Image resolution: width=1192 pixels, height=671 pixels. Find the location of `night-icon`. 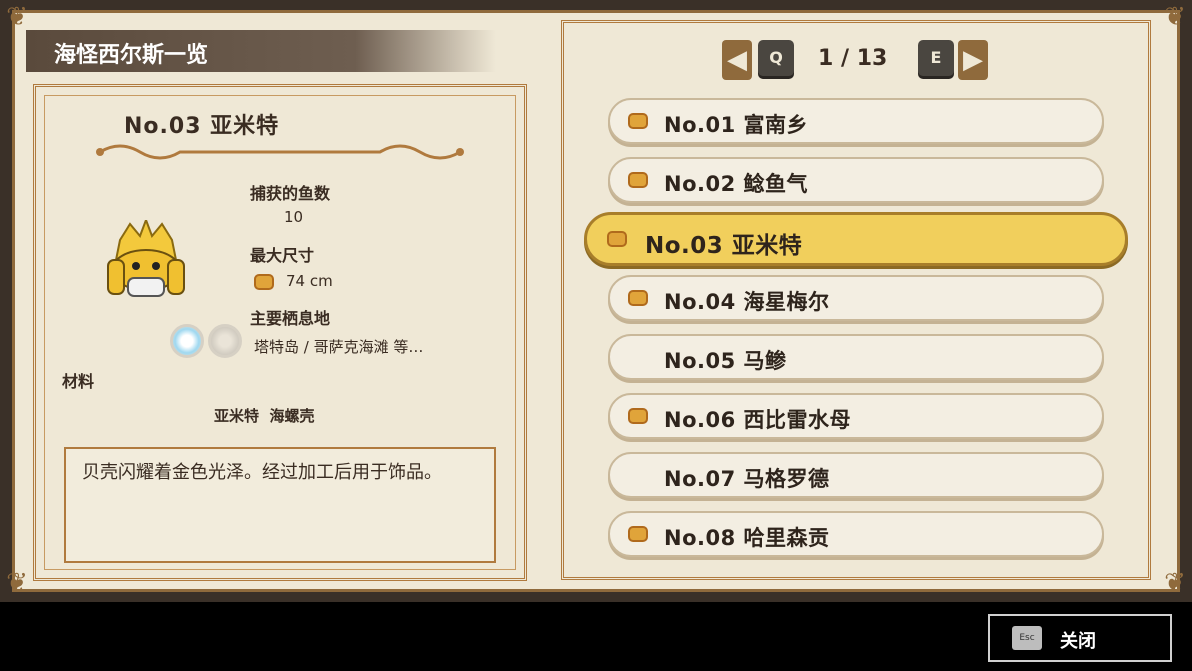

night-icon is located at coordinates (225, 341).